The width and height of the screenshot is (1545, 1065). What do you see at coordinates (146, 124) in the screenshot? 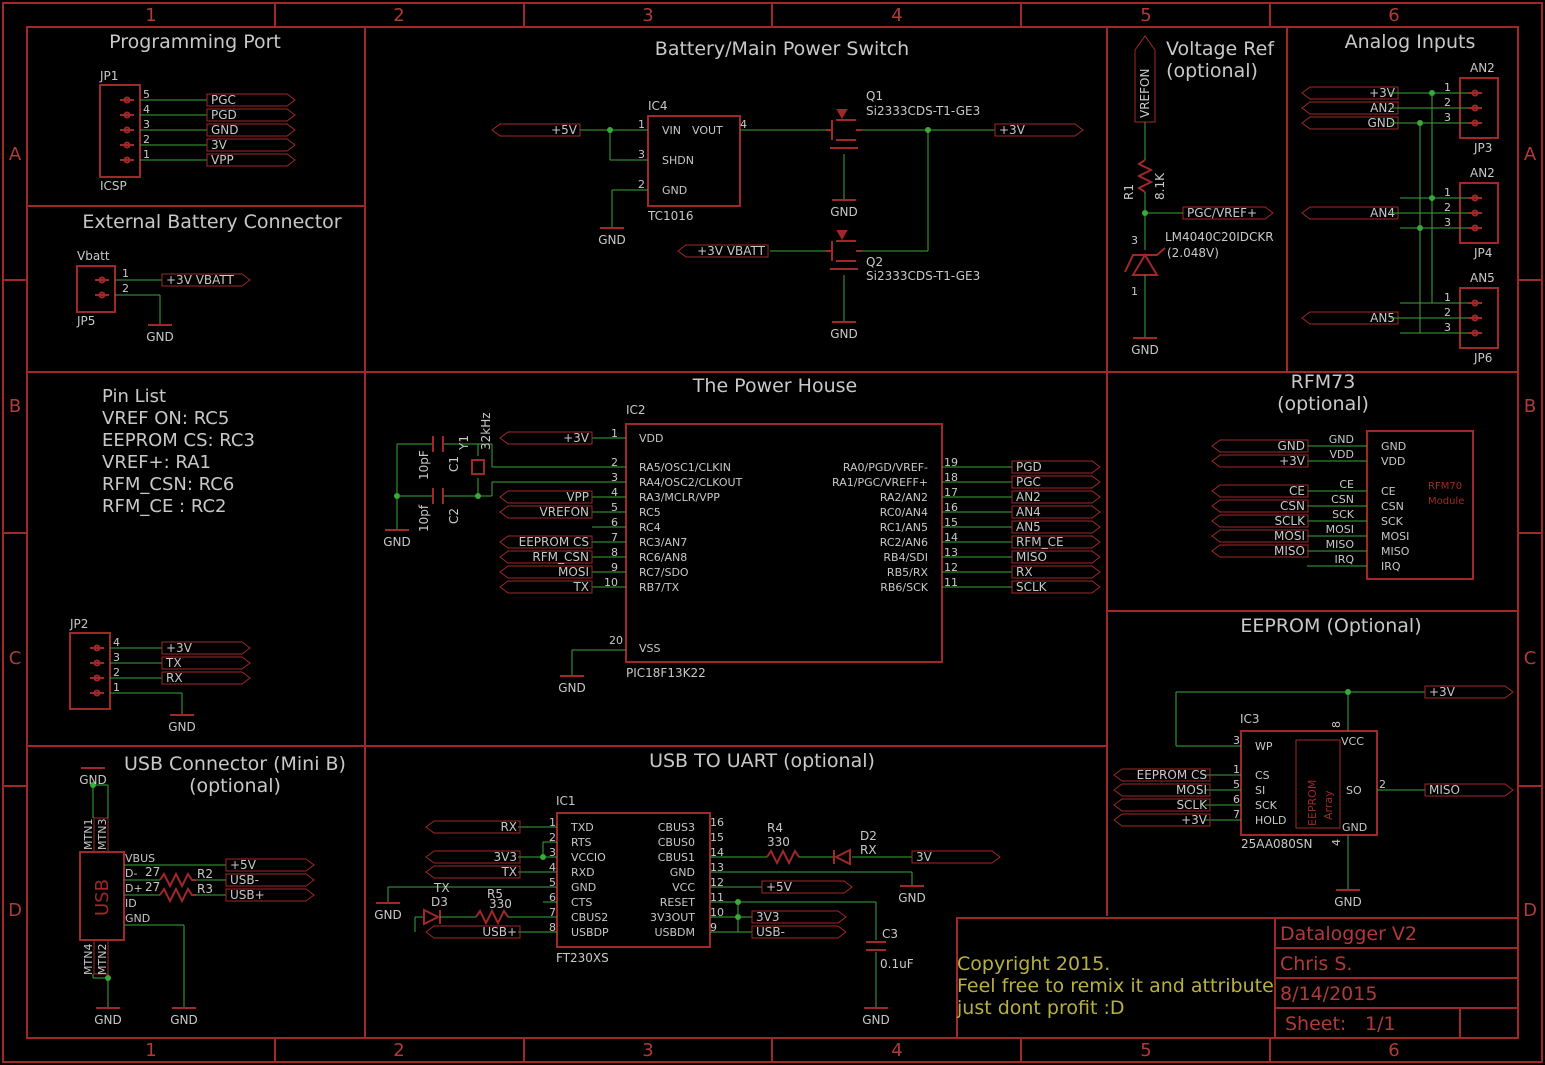
I see `jp1-pin-num: 3` at bounding box center [146, 124].